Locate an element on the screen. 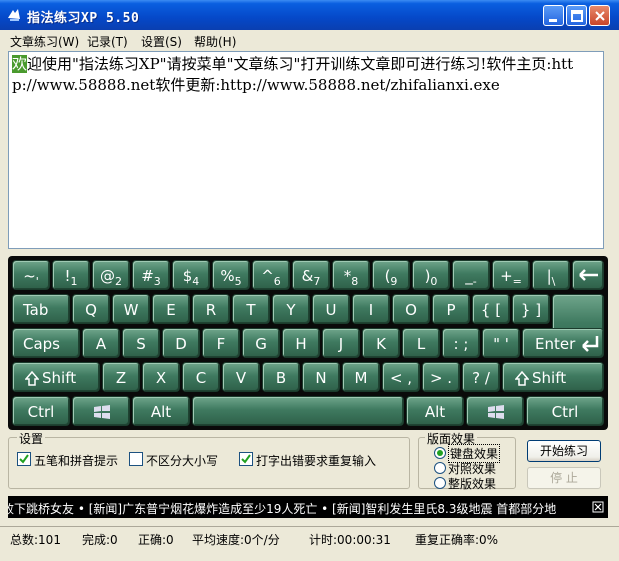 The image size is (619, 561). key-8: *8 is located at coordinates (351, 275).